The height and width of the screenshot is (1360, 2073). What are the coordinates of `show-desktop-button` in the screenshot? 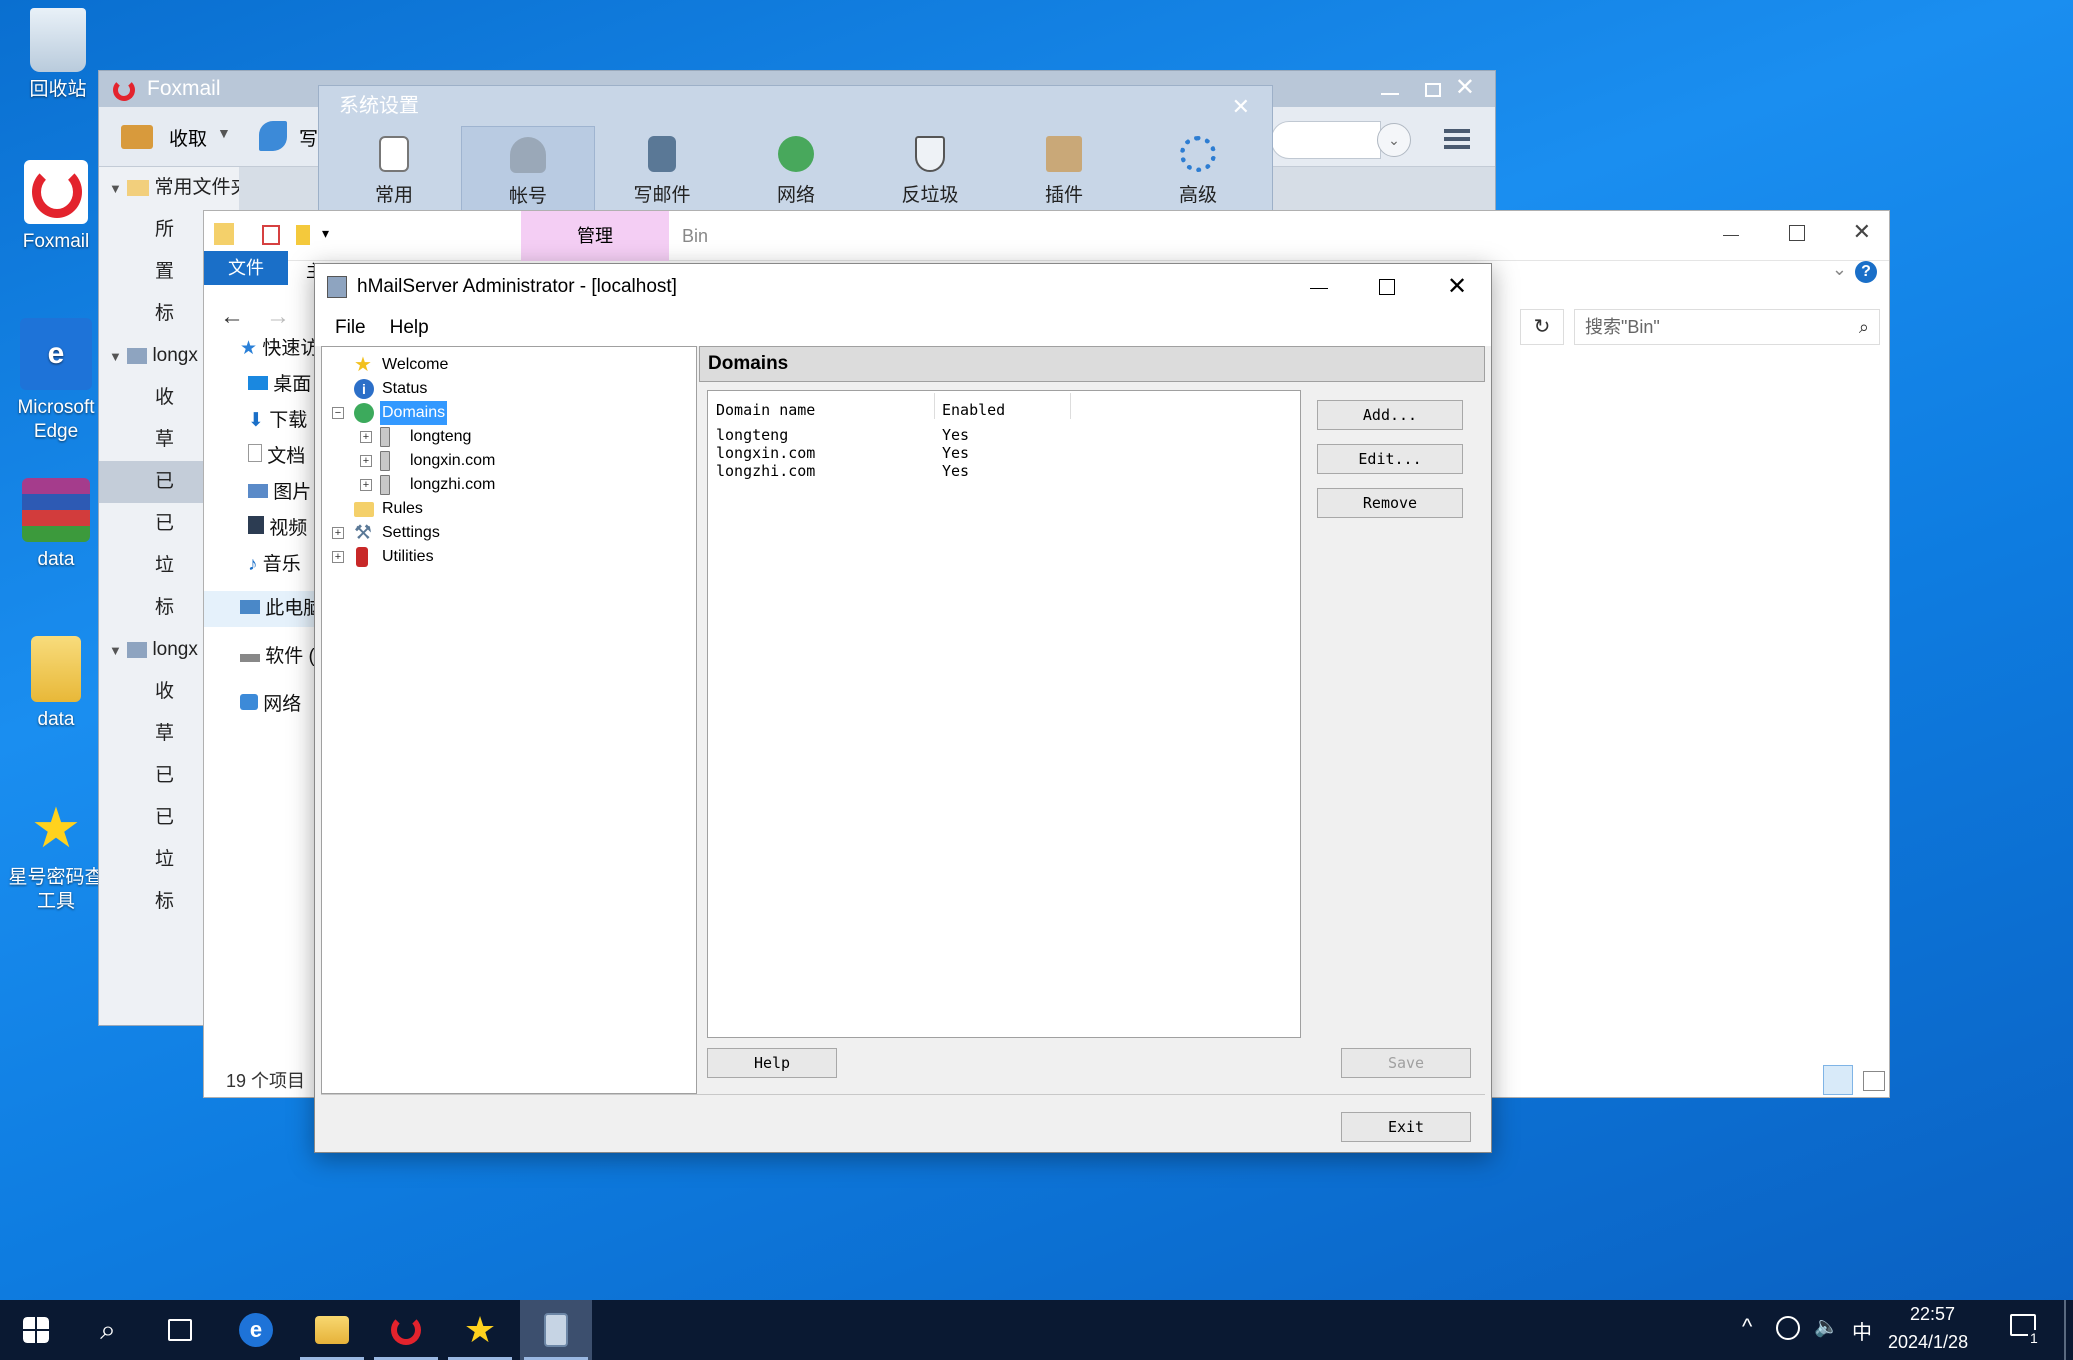 It's located at (2065, 1330).